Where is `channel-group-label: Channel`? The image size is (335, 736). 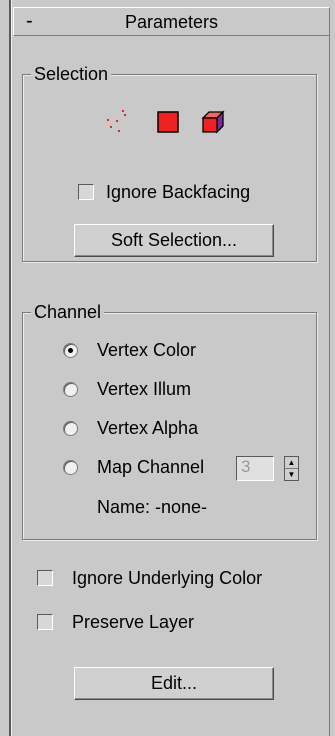
channel-group-label: Channel is located at coordinates (68, 312).